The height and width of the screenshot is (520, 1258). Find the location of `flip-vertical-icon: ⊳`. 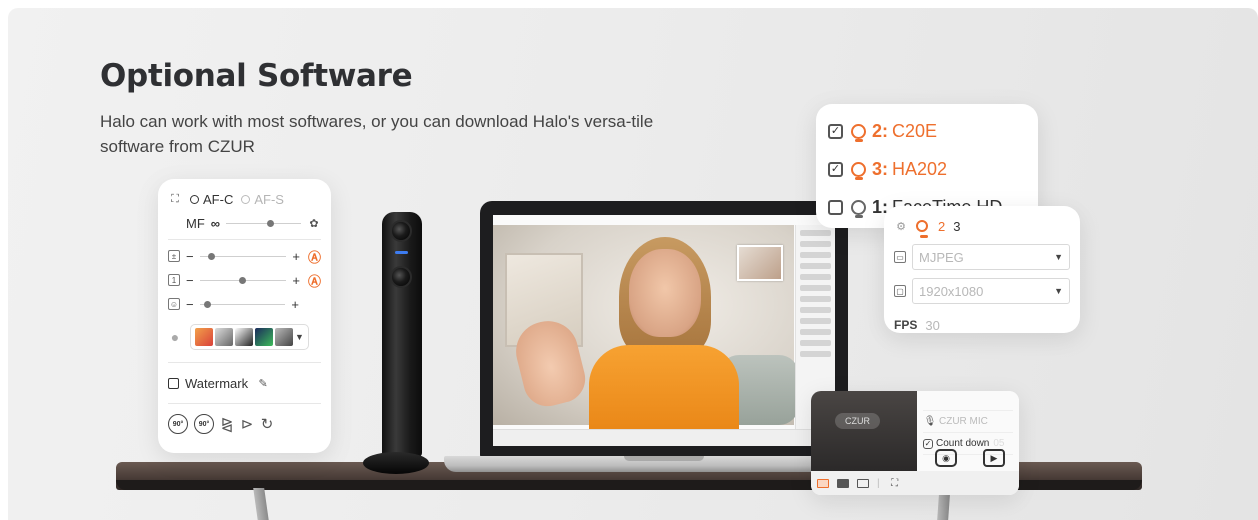

flip-vertical-icon: ⊳ is located at coordinates (247, 424).